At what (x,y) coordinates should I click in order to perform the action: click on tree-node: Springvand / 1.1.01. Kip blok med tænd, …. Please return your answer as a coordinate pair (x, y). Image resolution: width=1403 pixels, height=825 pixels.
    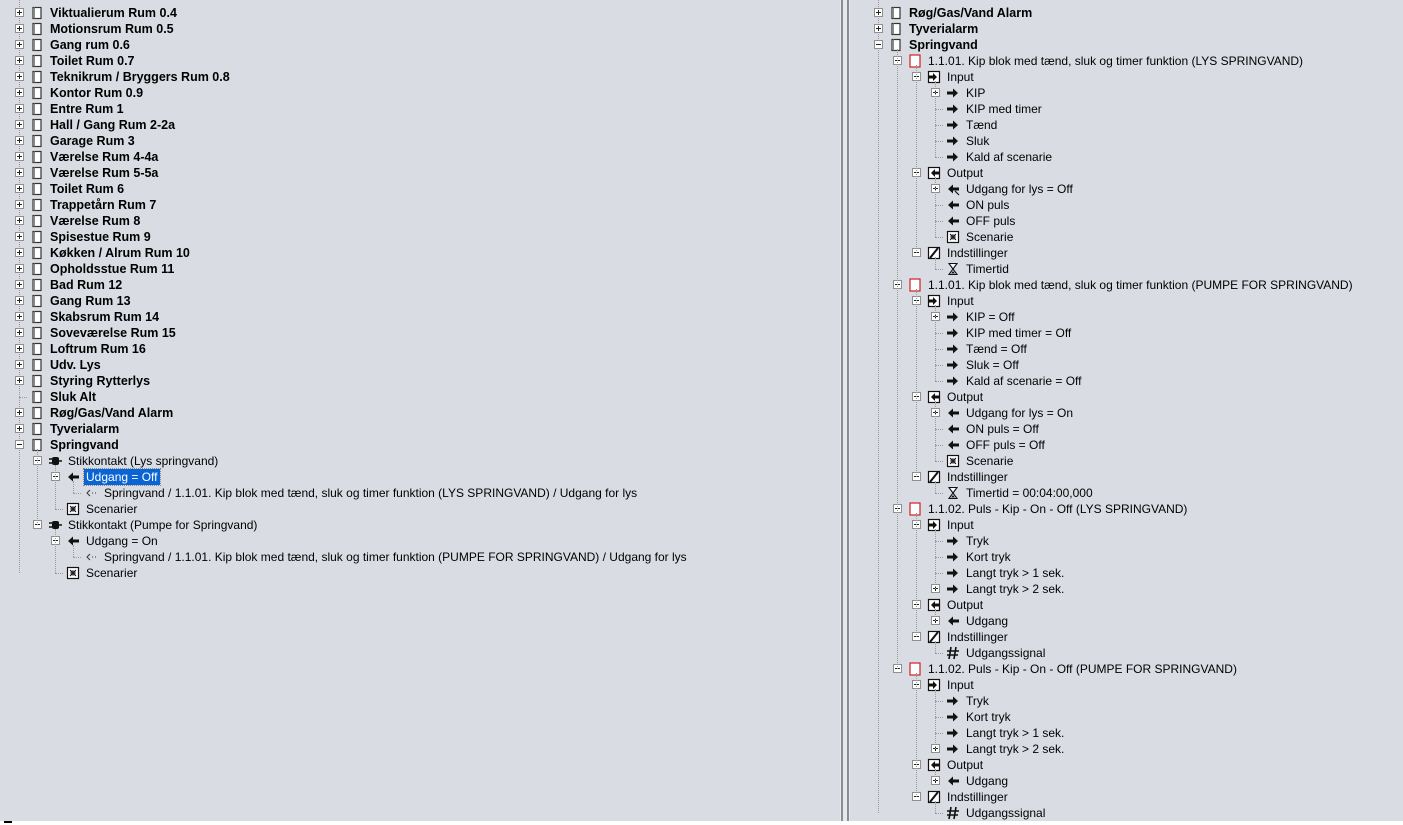
    Looking at the image, I should click on (420, 493).